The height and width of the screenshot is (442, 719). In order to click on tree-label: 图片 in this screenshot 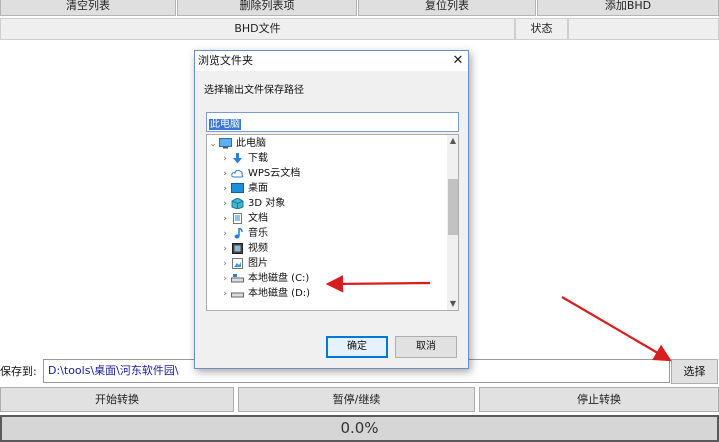, I will do `click(258, 263)`.